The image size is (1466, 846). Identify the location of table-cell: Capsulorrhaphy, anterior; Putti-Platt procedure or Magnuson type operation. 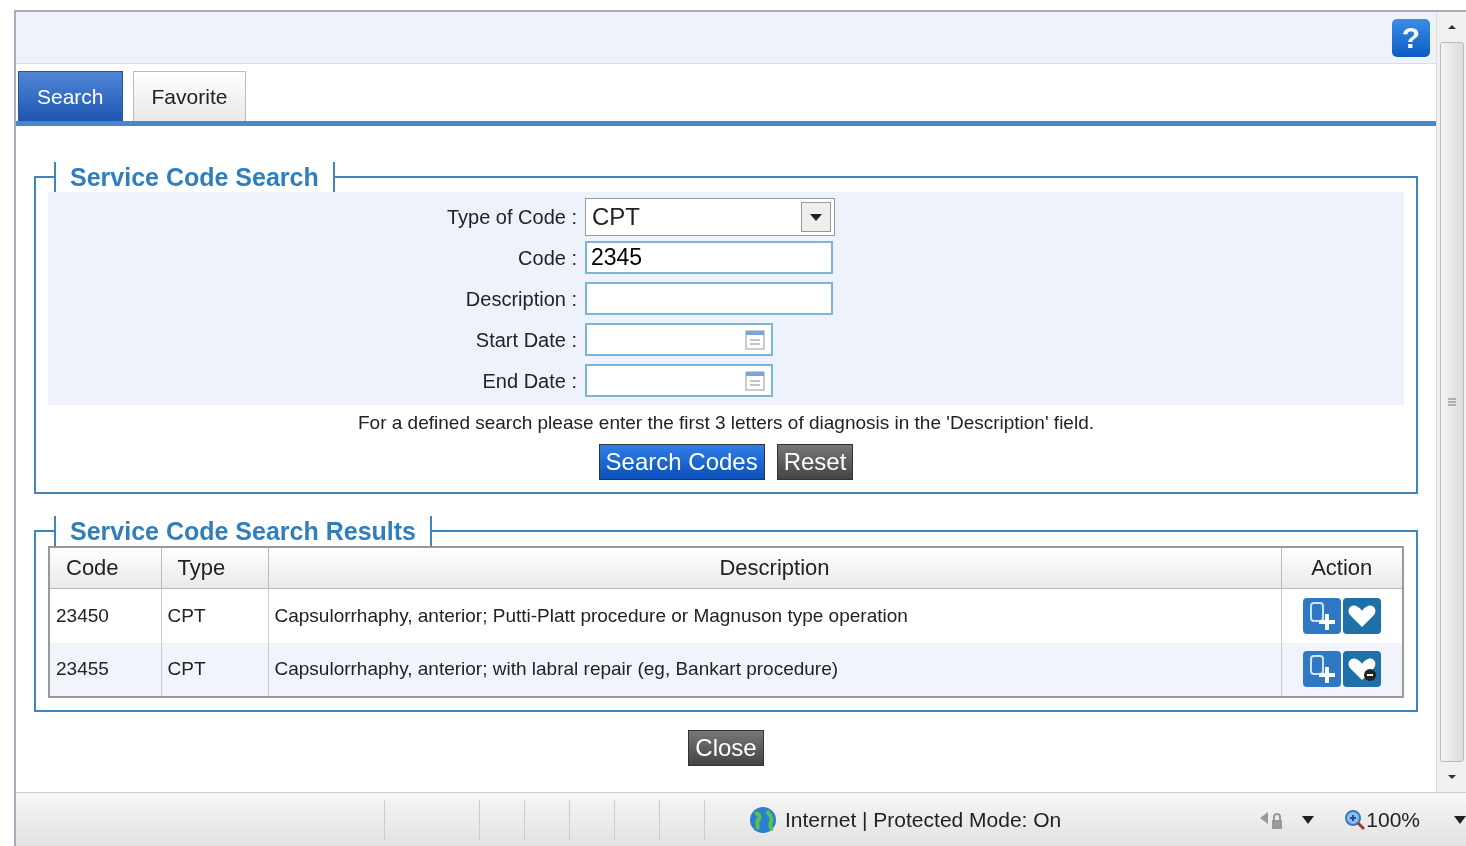
(774, 615).